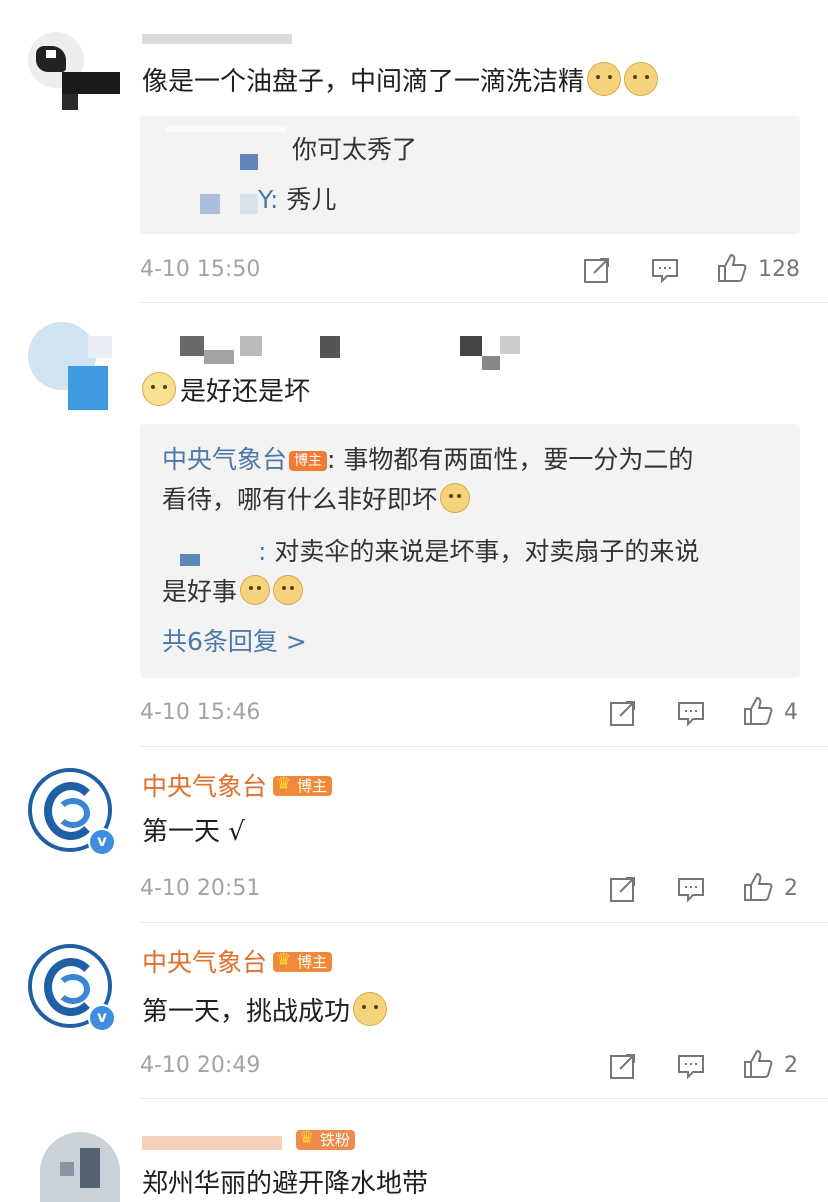 This screenshot has width=828, height=1202. I want to click on reply-username: 中央气象台, so click(224, 459).